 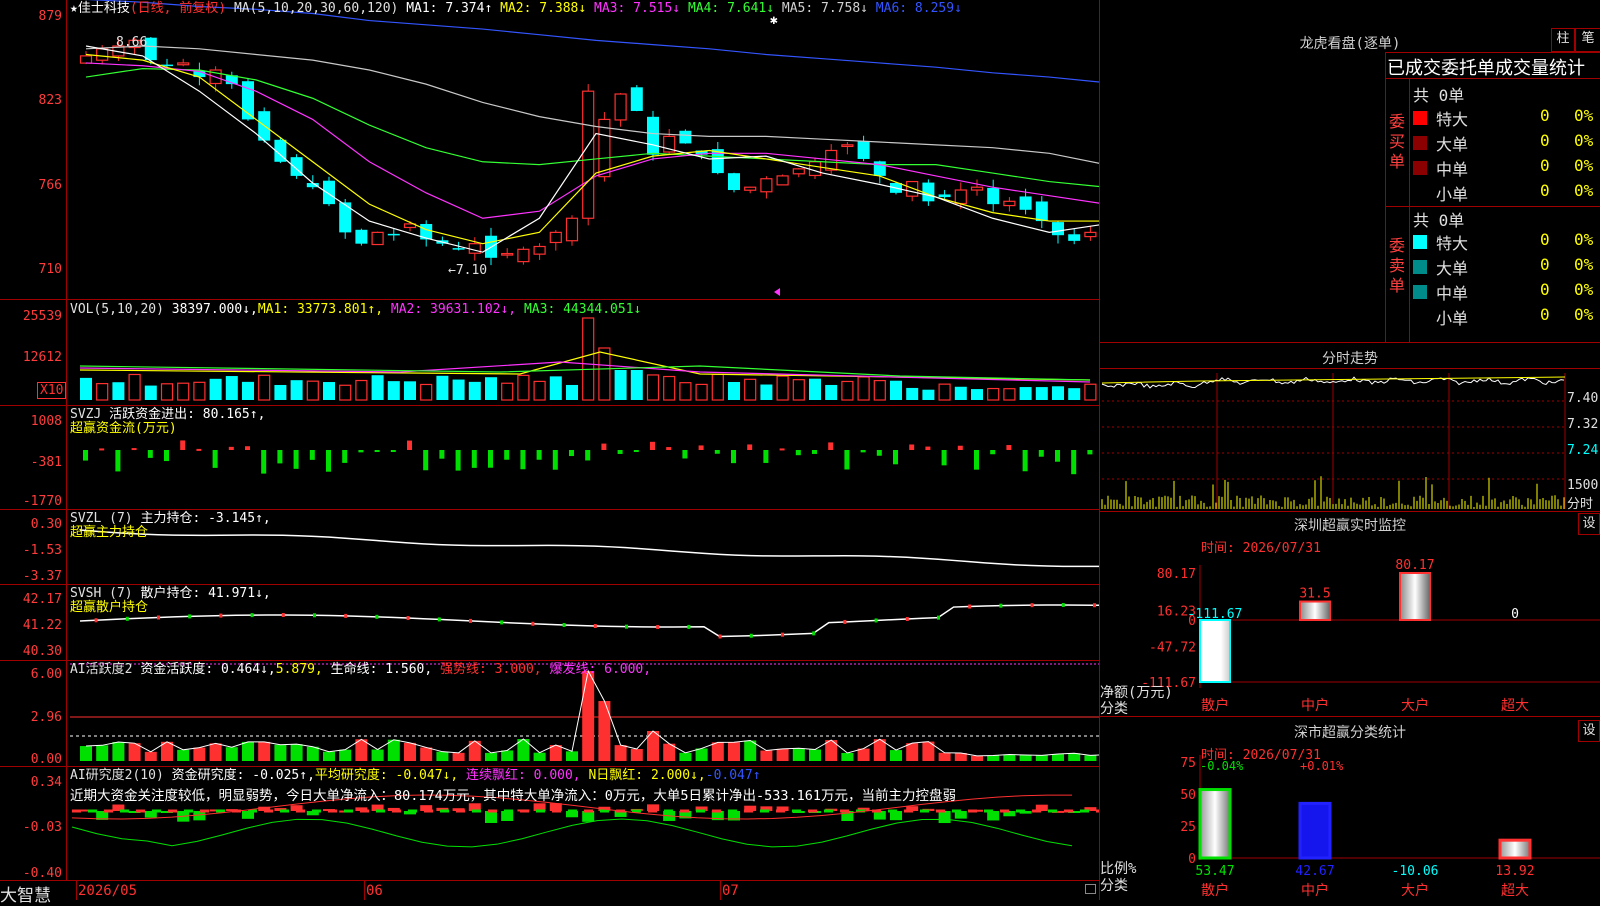 What do you see at coordinates (453, 309) in the screenshot?
I see `vol-ma2: MA2: 39631.102↓,` at bounding box center [453, 309].